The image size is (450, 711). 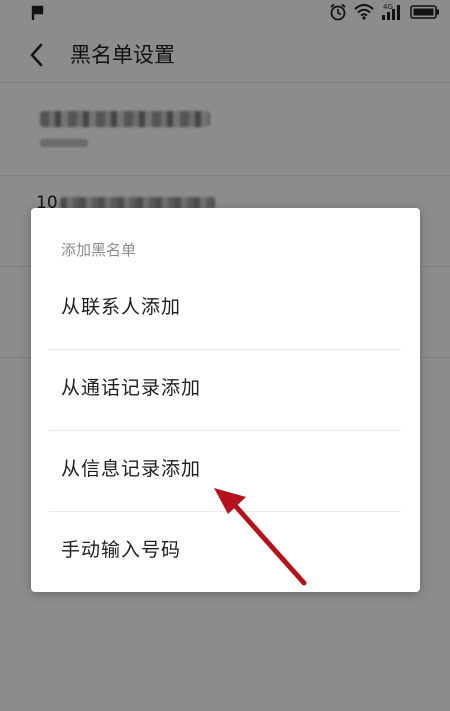 What do you see at coordinates (99, 250) in the screenshot?
I see `dialog-title: 添加黑名单` at bounding box center [99, 250].